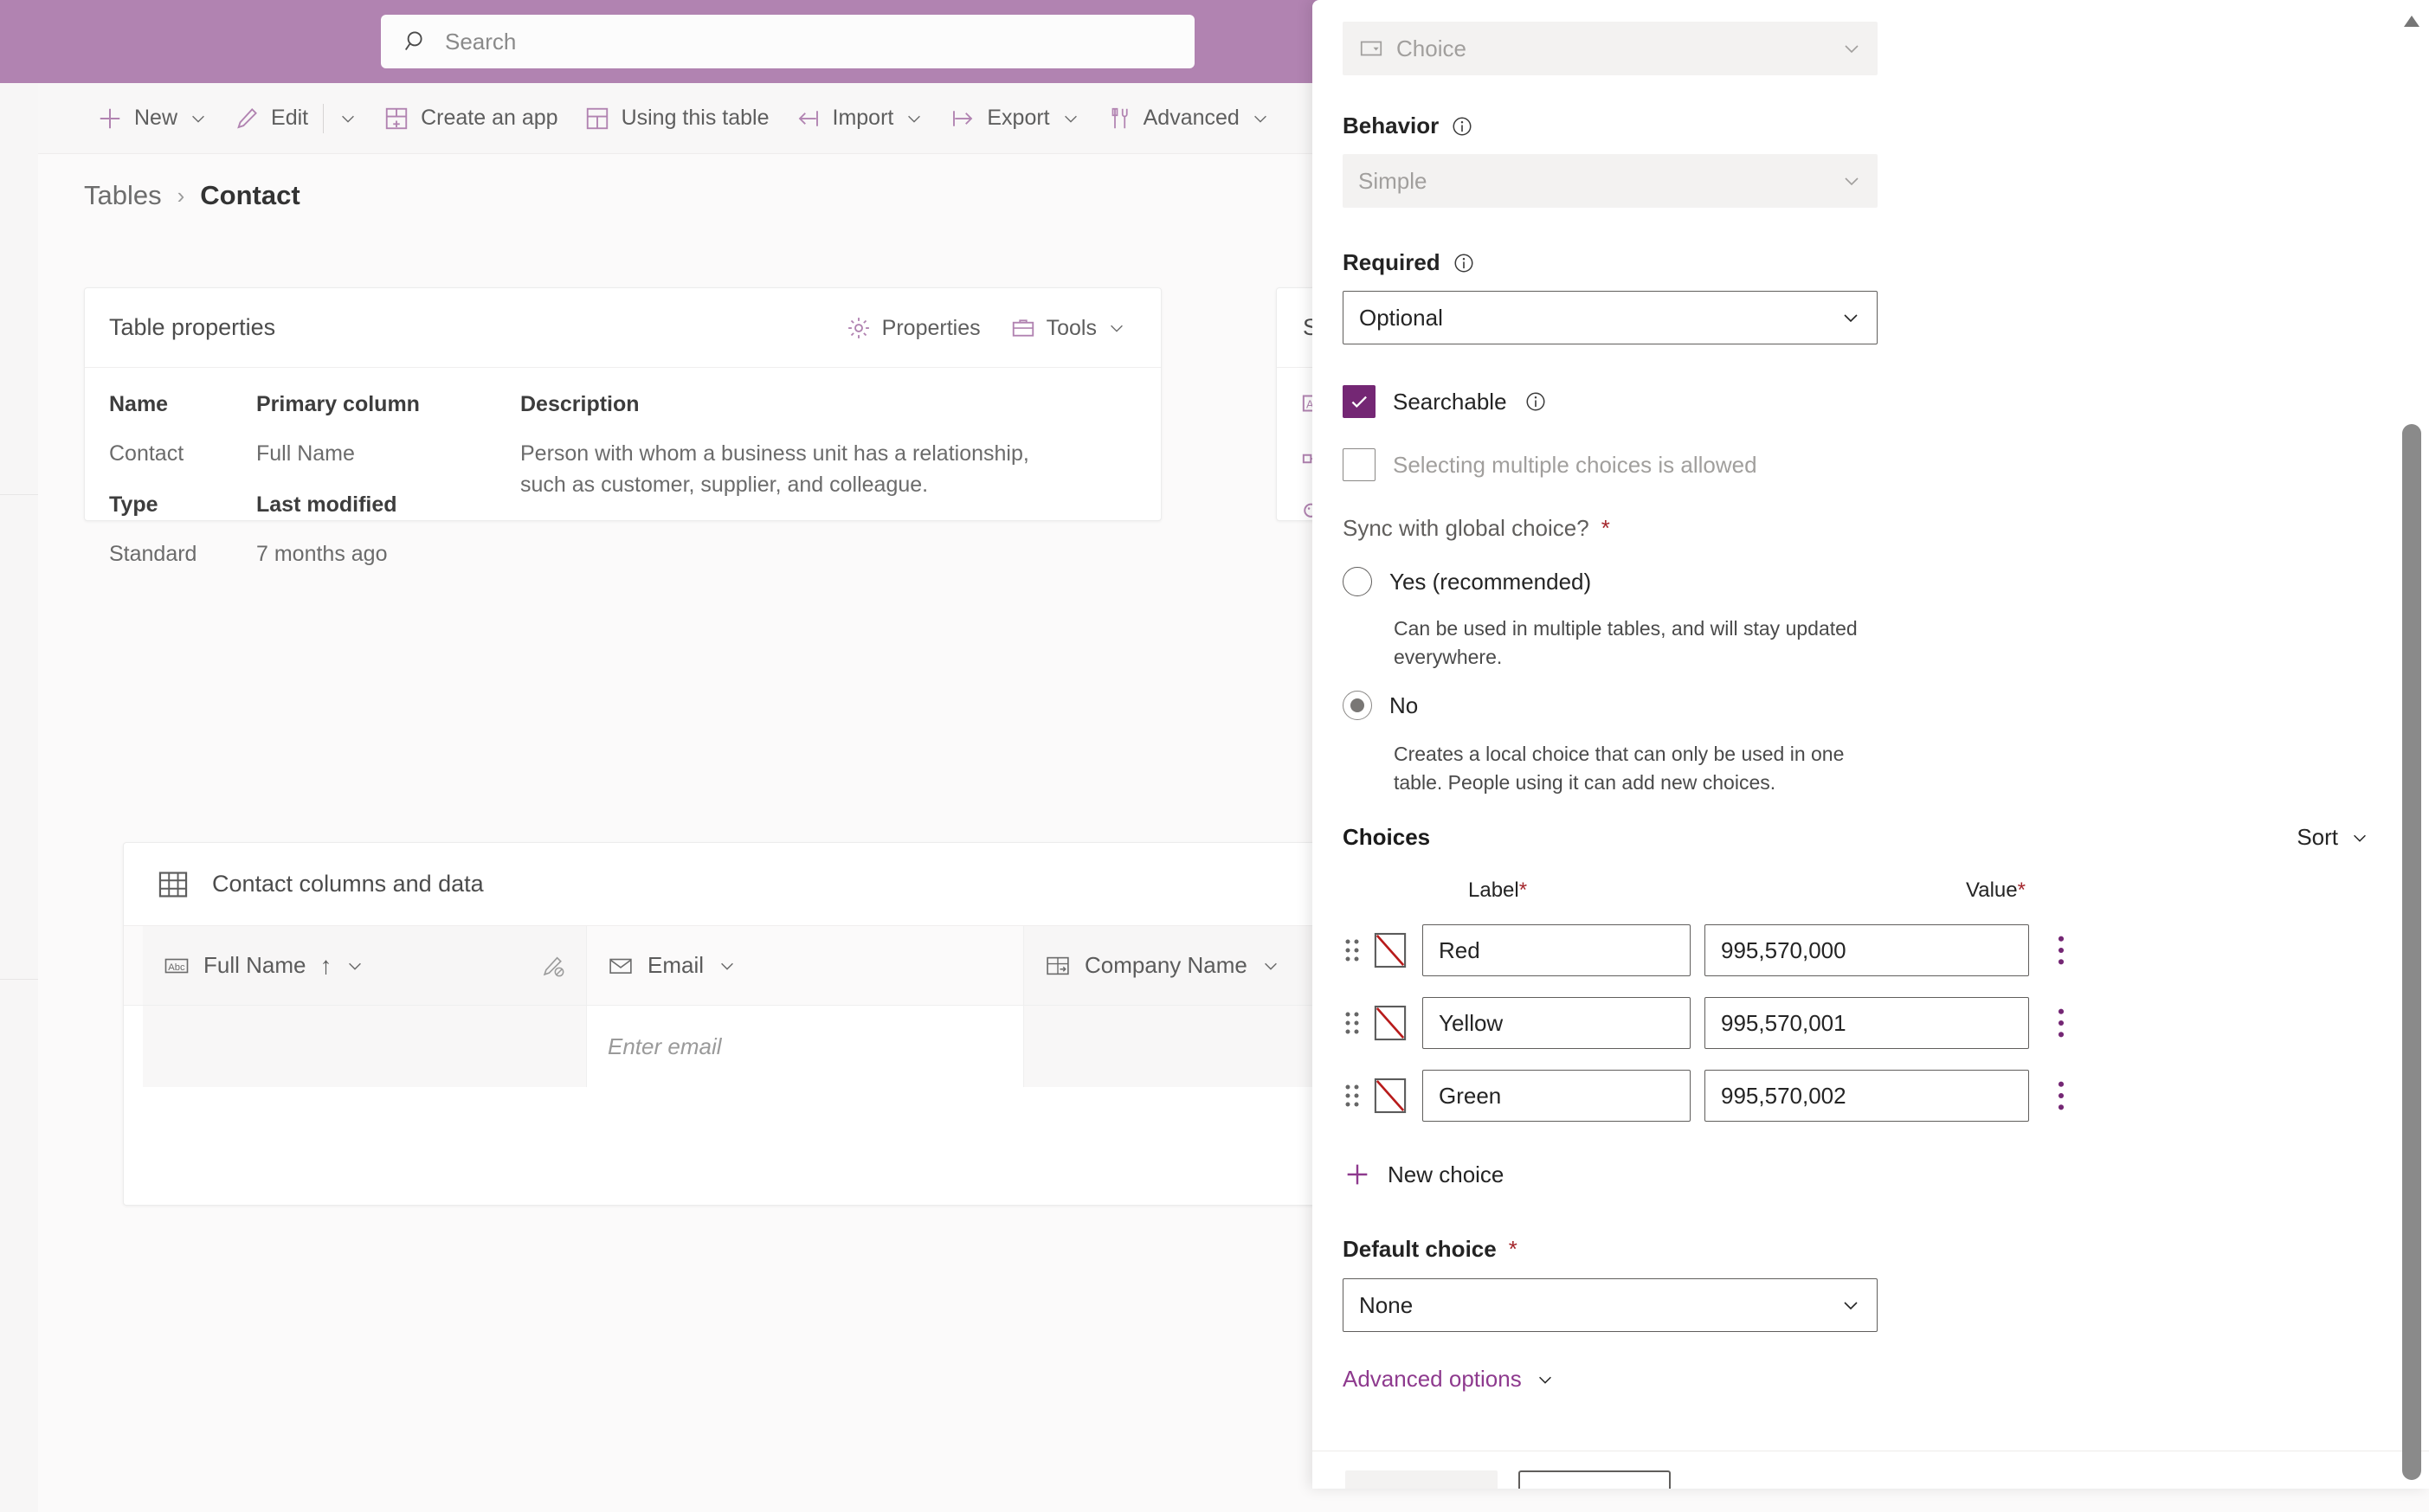 Image resolution: width=2429 pixels, height=1512 pixels. What do you see at coordinates (1867, 950) in the screenshot?
I see `choice-value-input: 995,570,000` at bounding box center [1867, 950].